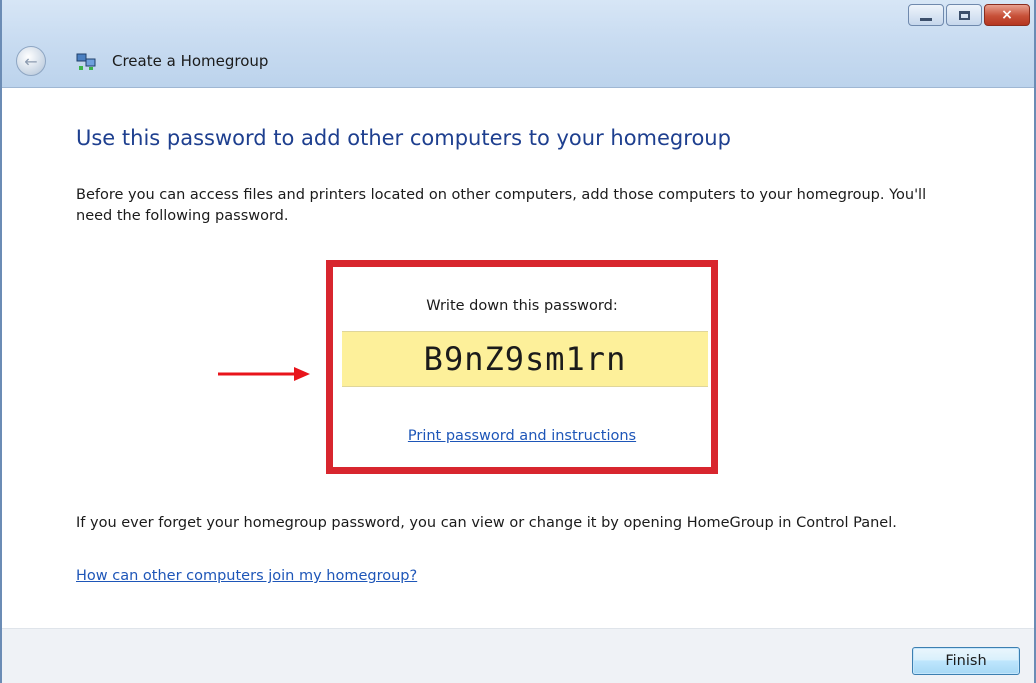 Image resolution: width=1036 pixels, height=683 pixels. I want to click on red-arrow-icon, so click(264, 374).